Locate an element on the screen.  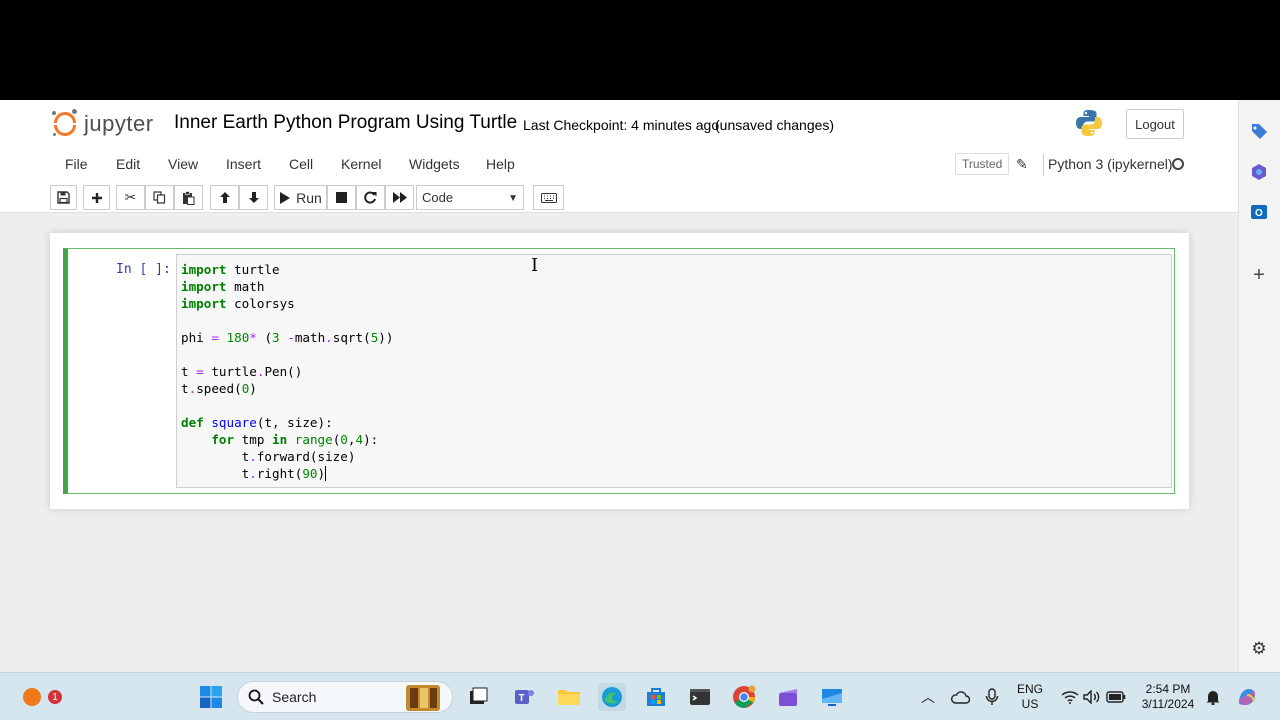
move-down-button is located at coordinates (253, 197).